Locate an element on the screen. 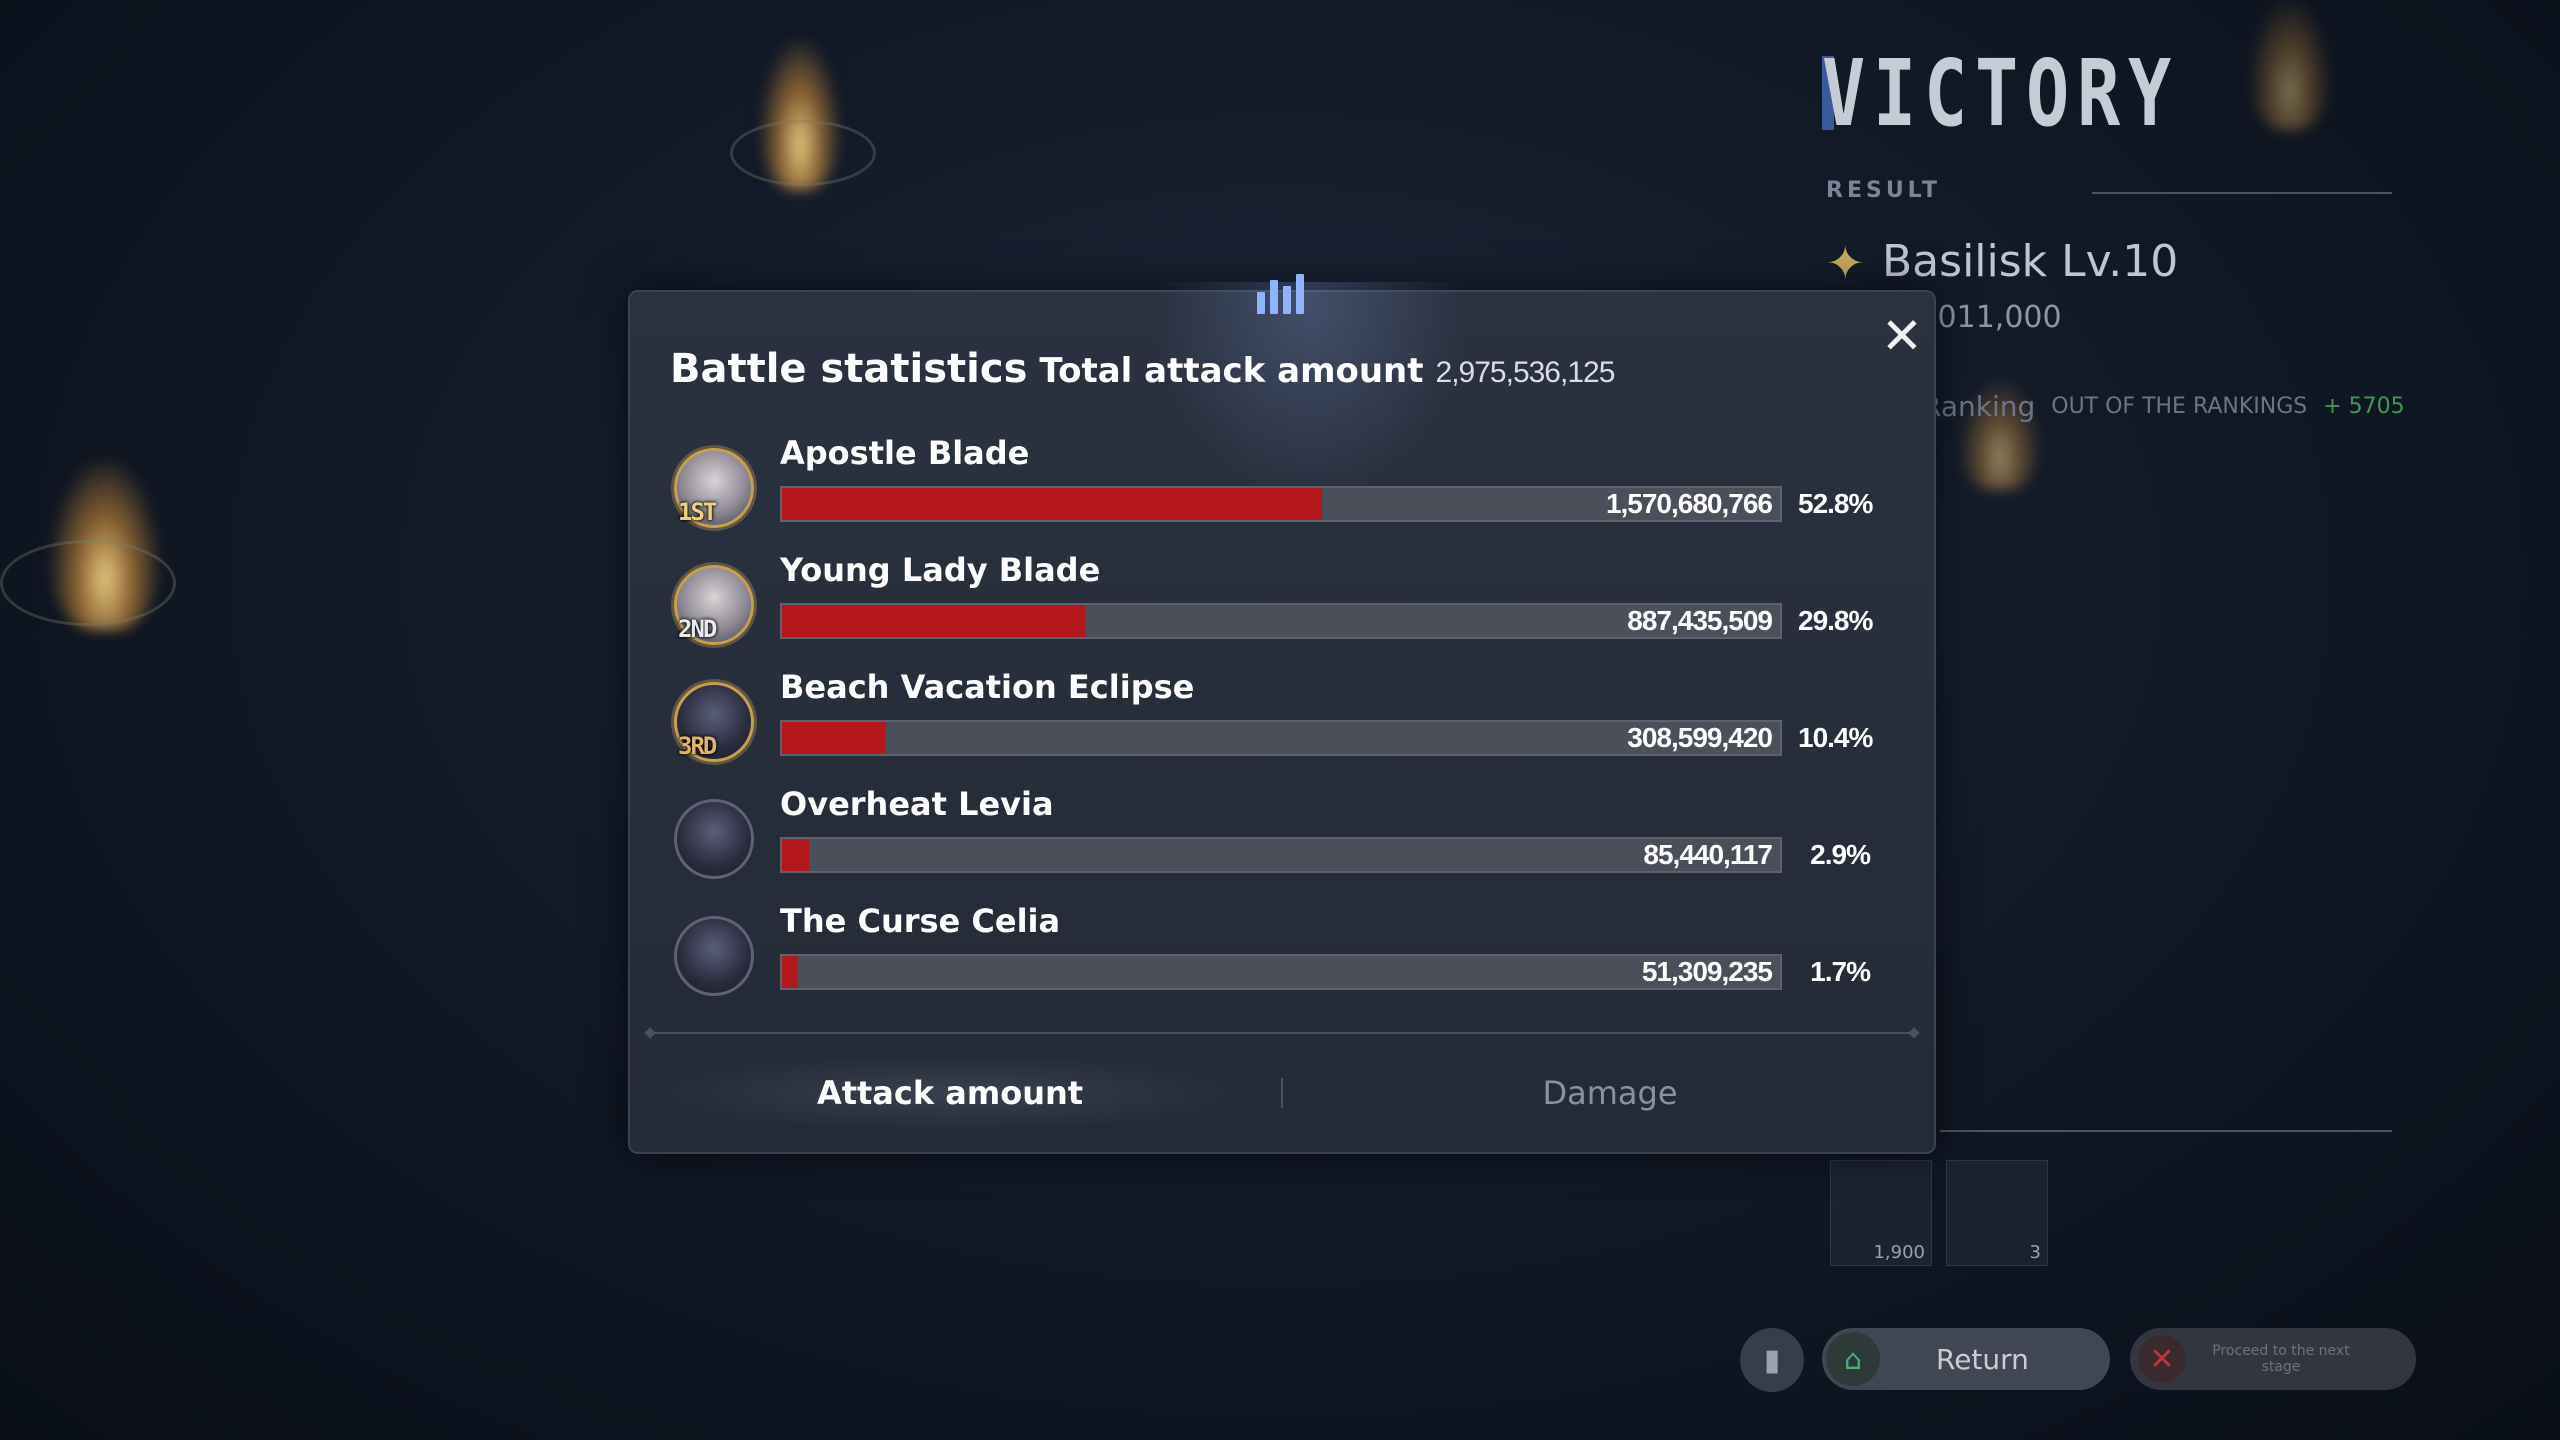 The width and height of the screenshot is (2560, 1440). character-name: Young Lady Blade is located at coordinates (940, 570).